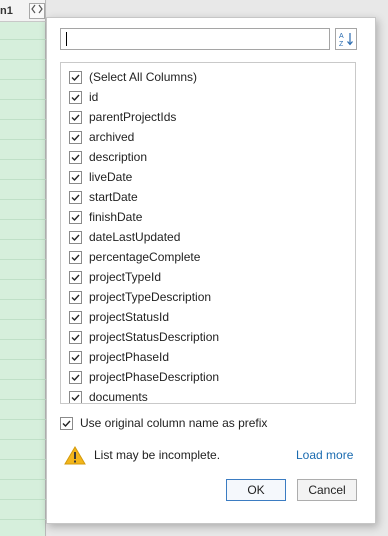 The width and height of the screenshot is (388, 536). I want to click on prefix-checkbox, so click(66, 423).